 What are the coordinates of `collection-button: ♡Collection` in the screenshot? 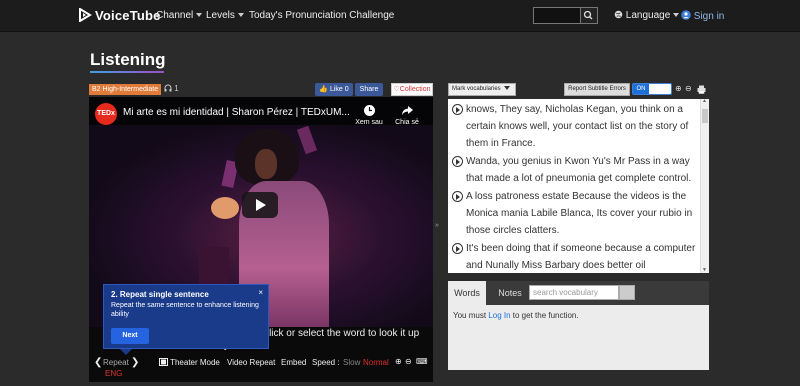 It's located at (412, 89).